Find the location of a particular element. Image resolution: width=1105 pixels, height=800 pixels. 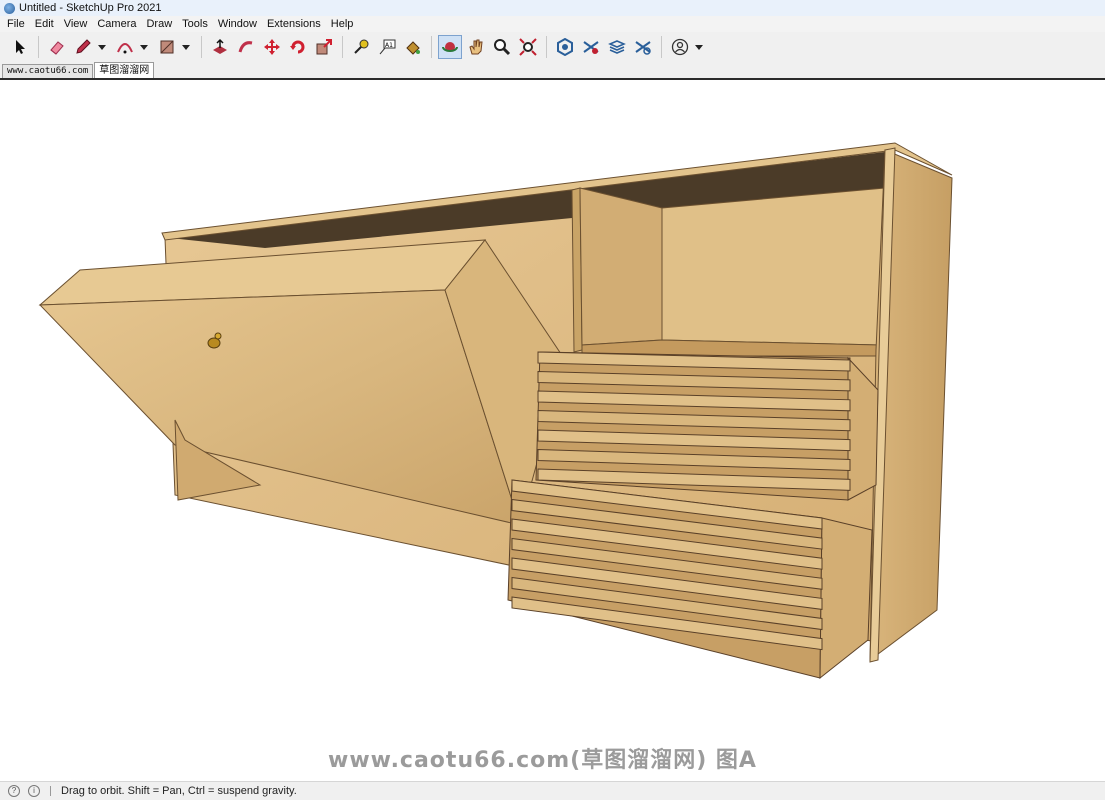

orbit-icon is located at coordinates (450, 47).